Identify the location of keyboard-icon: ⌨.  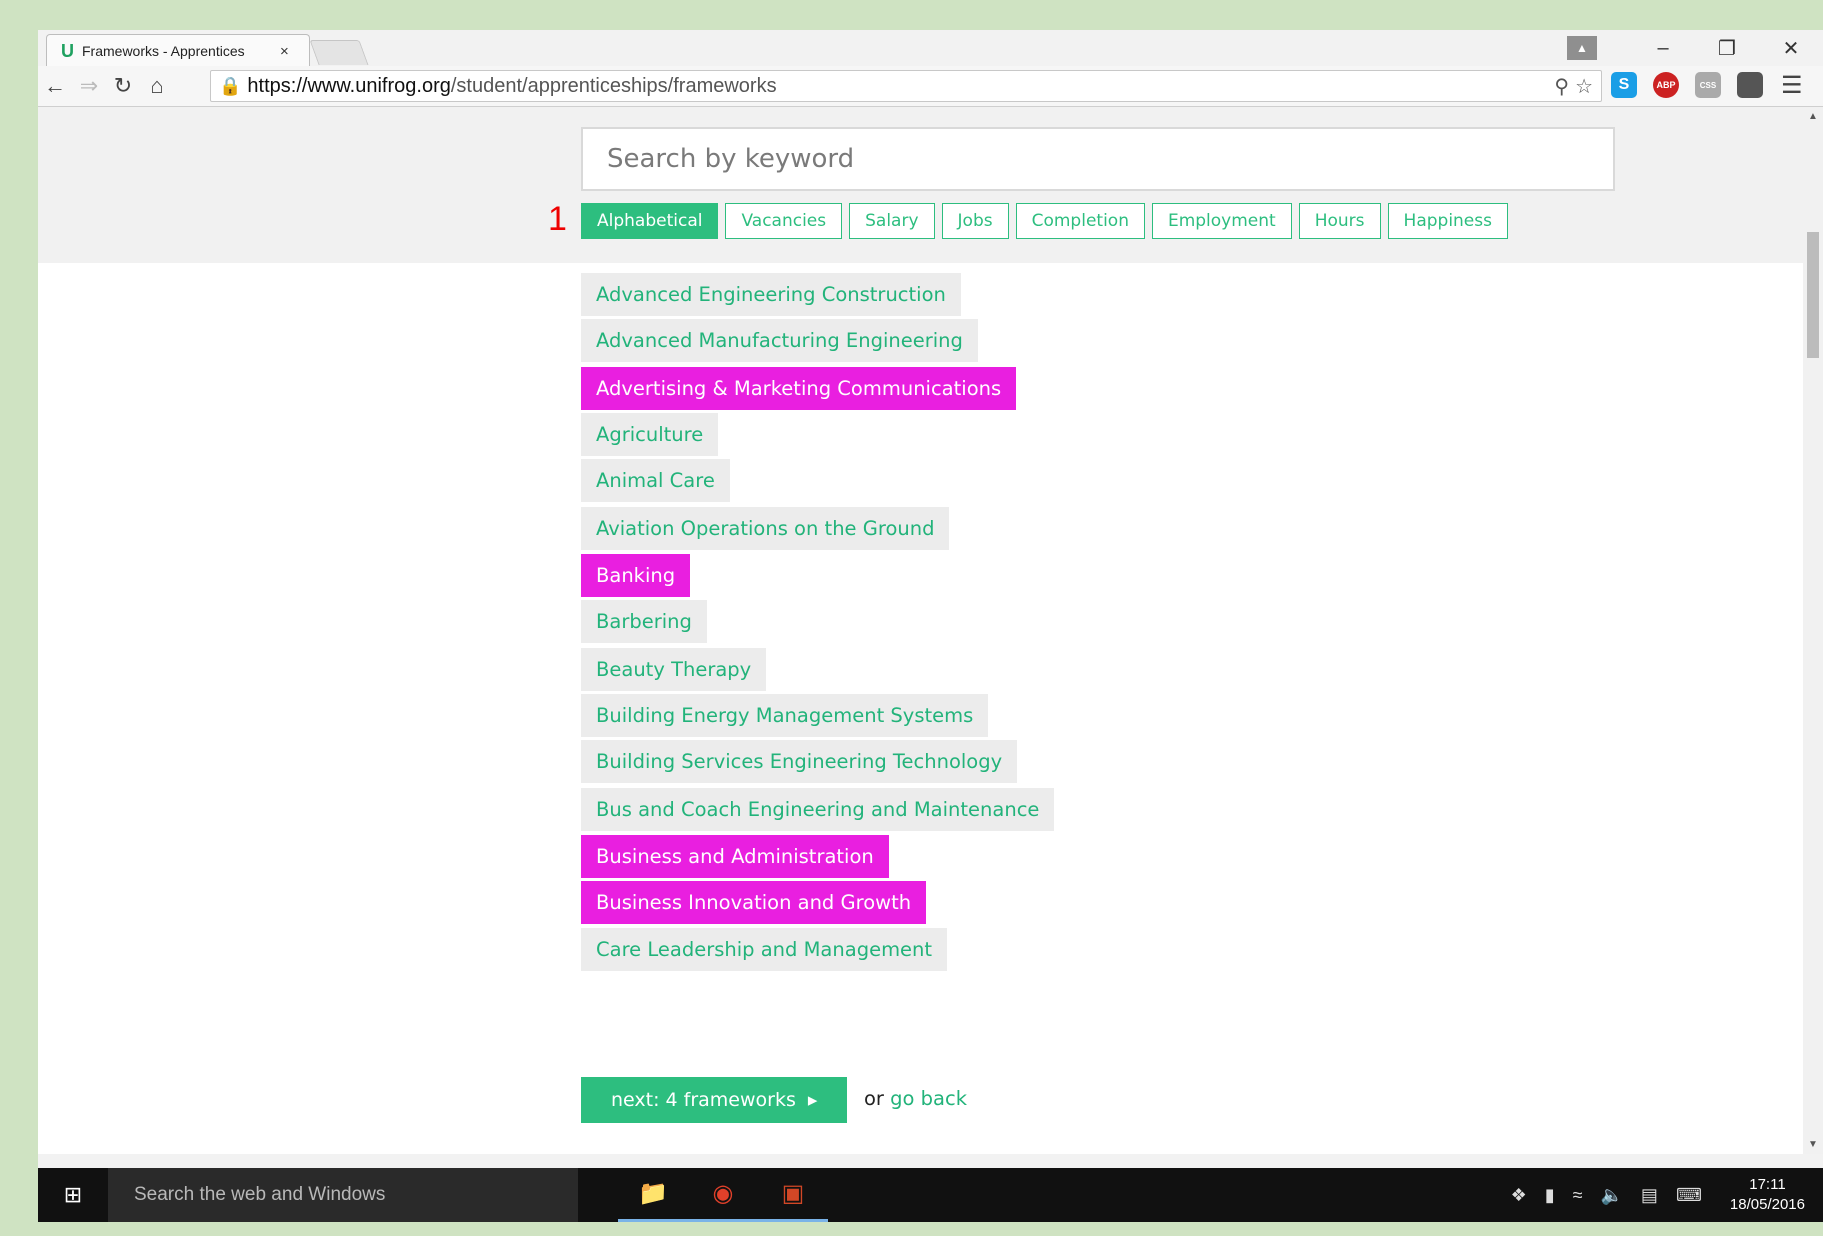
(1689, 1195).